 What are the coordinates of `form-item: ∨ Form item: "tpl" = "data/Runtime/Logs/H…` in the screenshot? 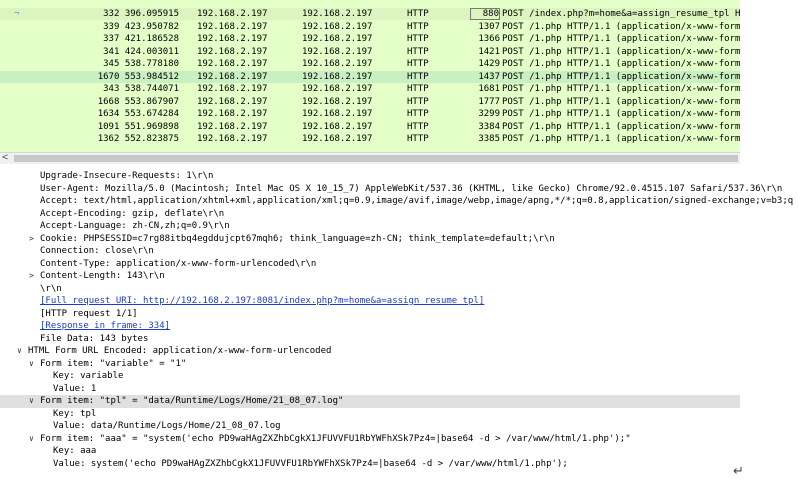 It's located at (370, 401).